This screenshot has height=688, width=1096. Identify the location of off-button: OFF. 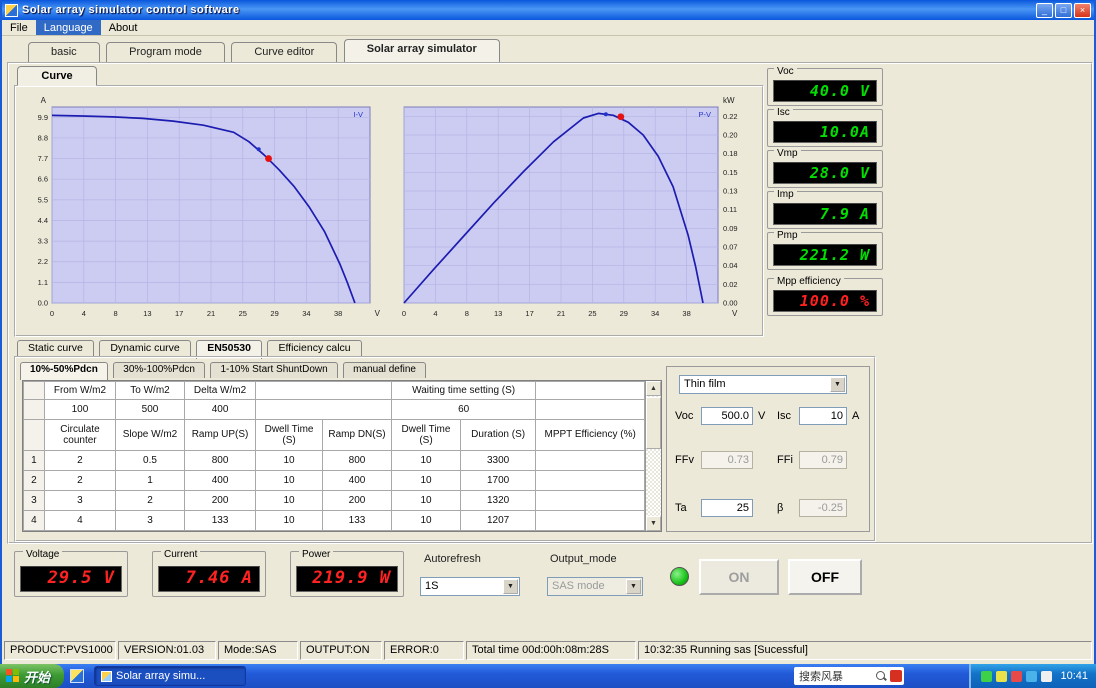
(825, 577).